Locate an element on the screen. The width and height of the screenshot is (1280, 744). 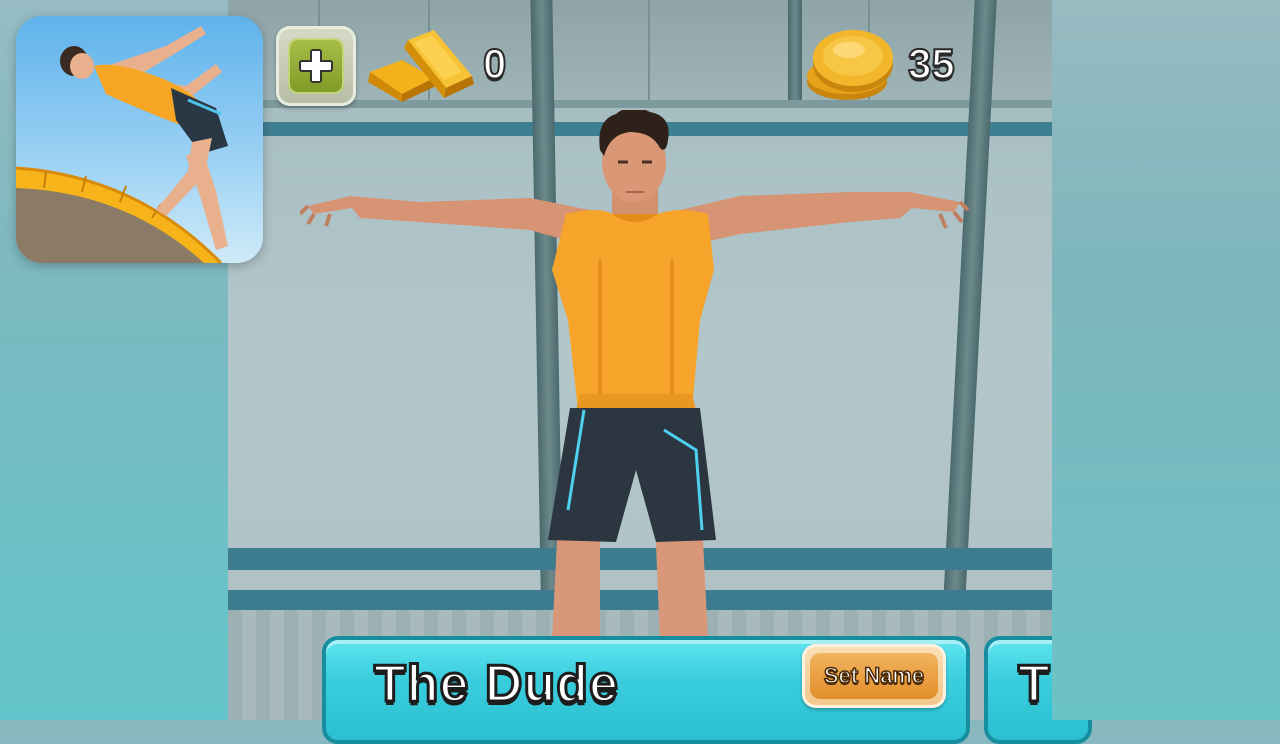
pillar is located at coordinates (795, 50).